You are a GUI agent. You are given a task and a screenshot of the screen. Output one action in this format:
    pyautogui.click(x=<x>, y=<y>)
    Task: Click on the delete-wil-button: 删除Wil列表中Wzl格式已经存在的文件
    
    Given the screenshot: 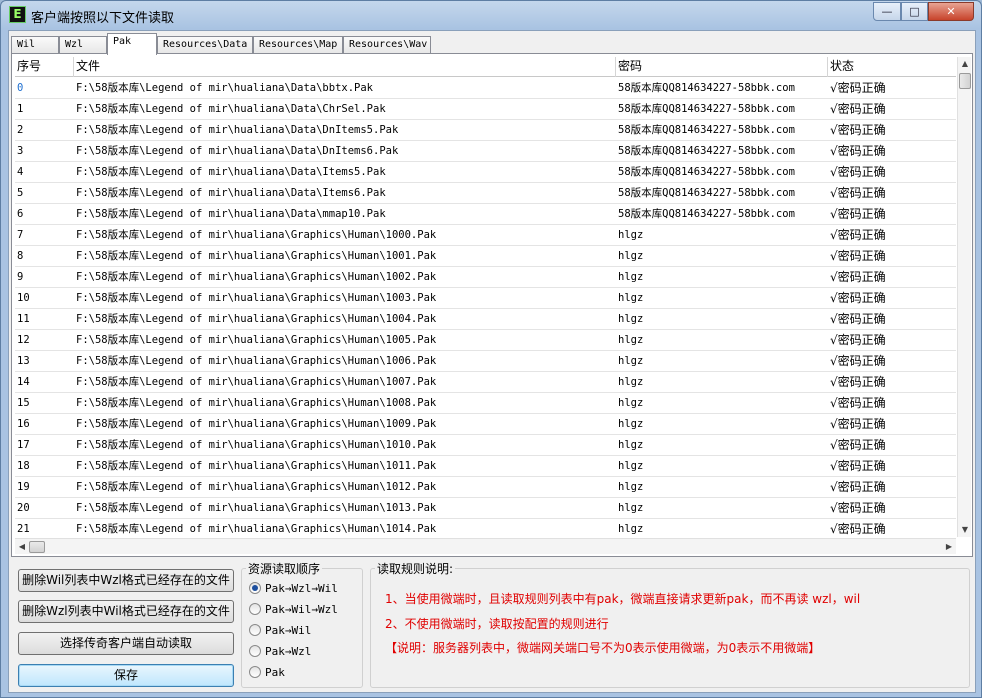 What is the action you would take?
    pyautogui.click(x=126, y=580)
    